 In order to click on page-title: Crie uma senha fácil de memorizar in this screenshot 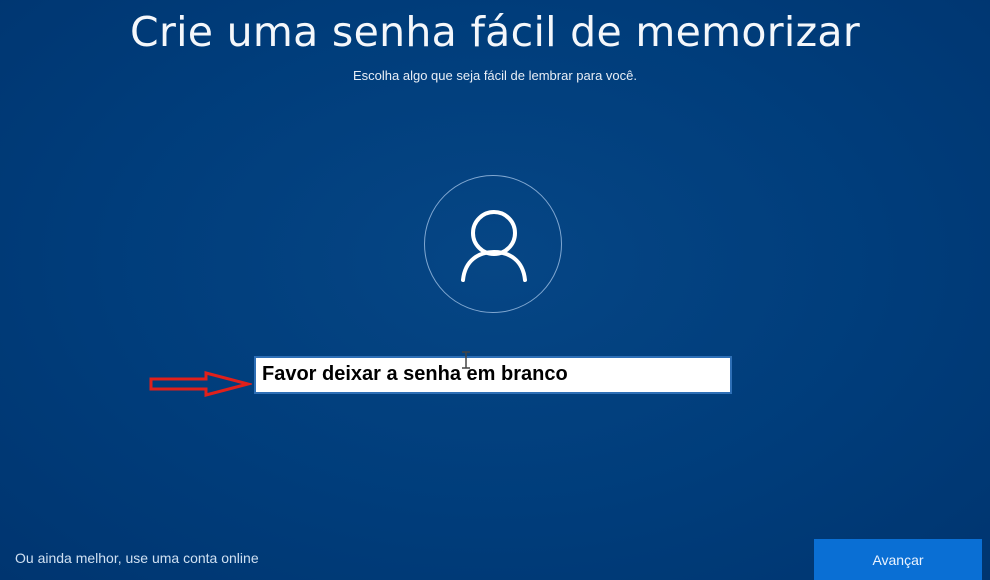, I will do `click(495, 32)`.